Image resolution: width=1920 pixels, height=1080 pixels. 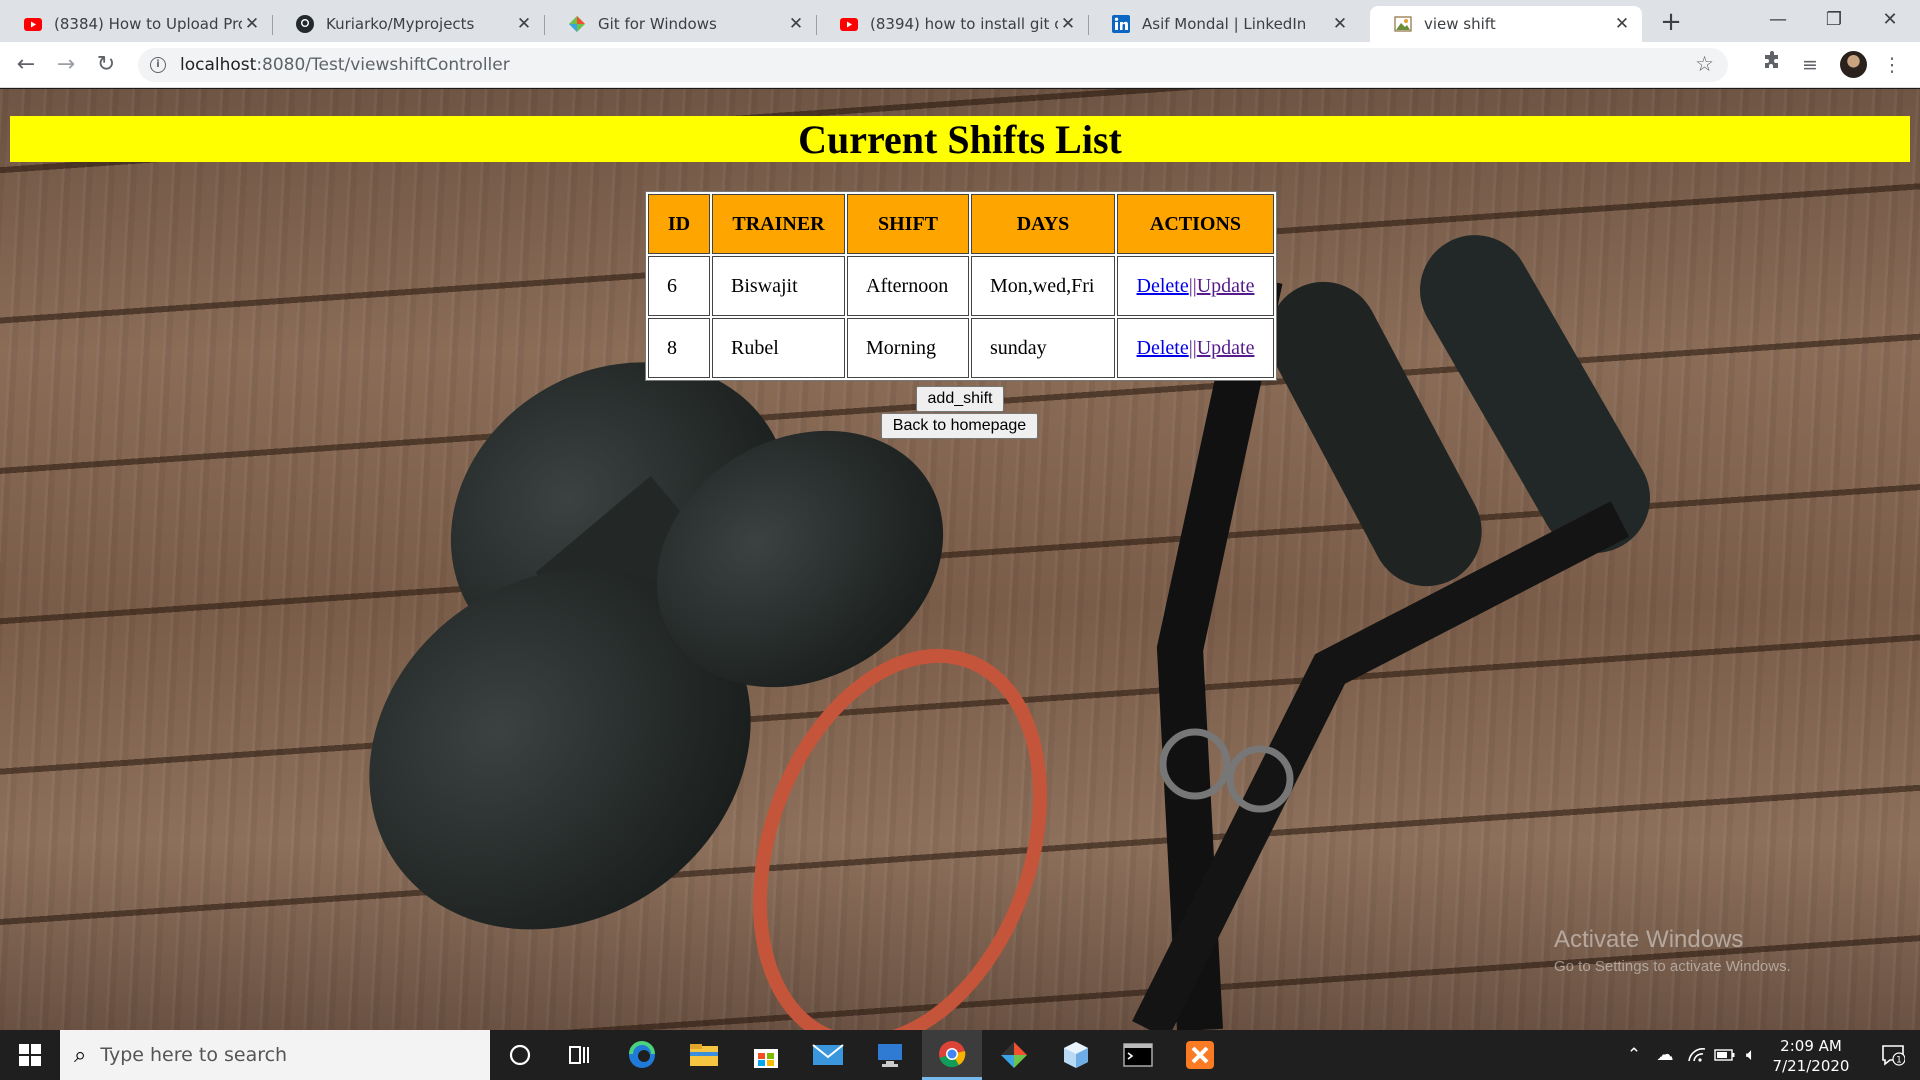 What do you see at coordinates (657, 24) in the screenshot?
I see `tab-title: Git for Windows` at bounding box center [657, 24].